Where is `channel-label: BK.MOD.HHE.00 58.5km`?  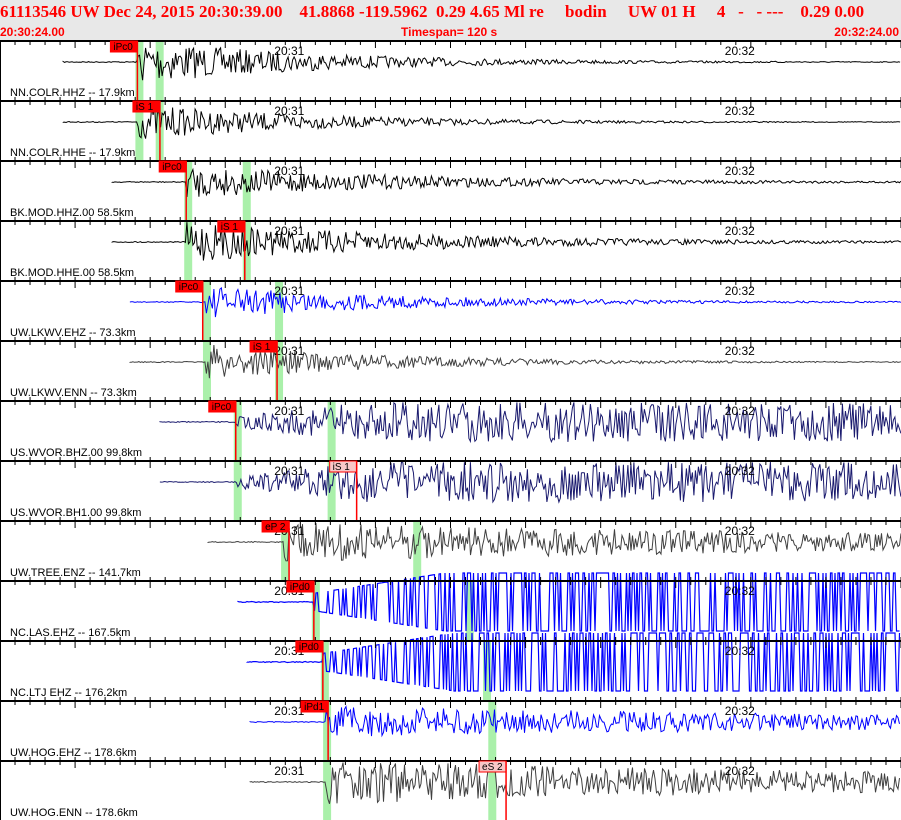 channel-label: BK.MOD.HHE.00 58.5km is located at coordinates (72, 273).